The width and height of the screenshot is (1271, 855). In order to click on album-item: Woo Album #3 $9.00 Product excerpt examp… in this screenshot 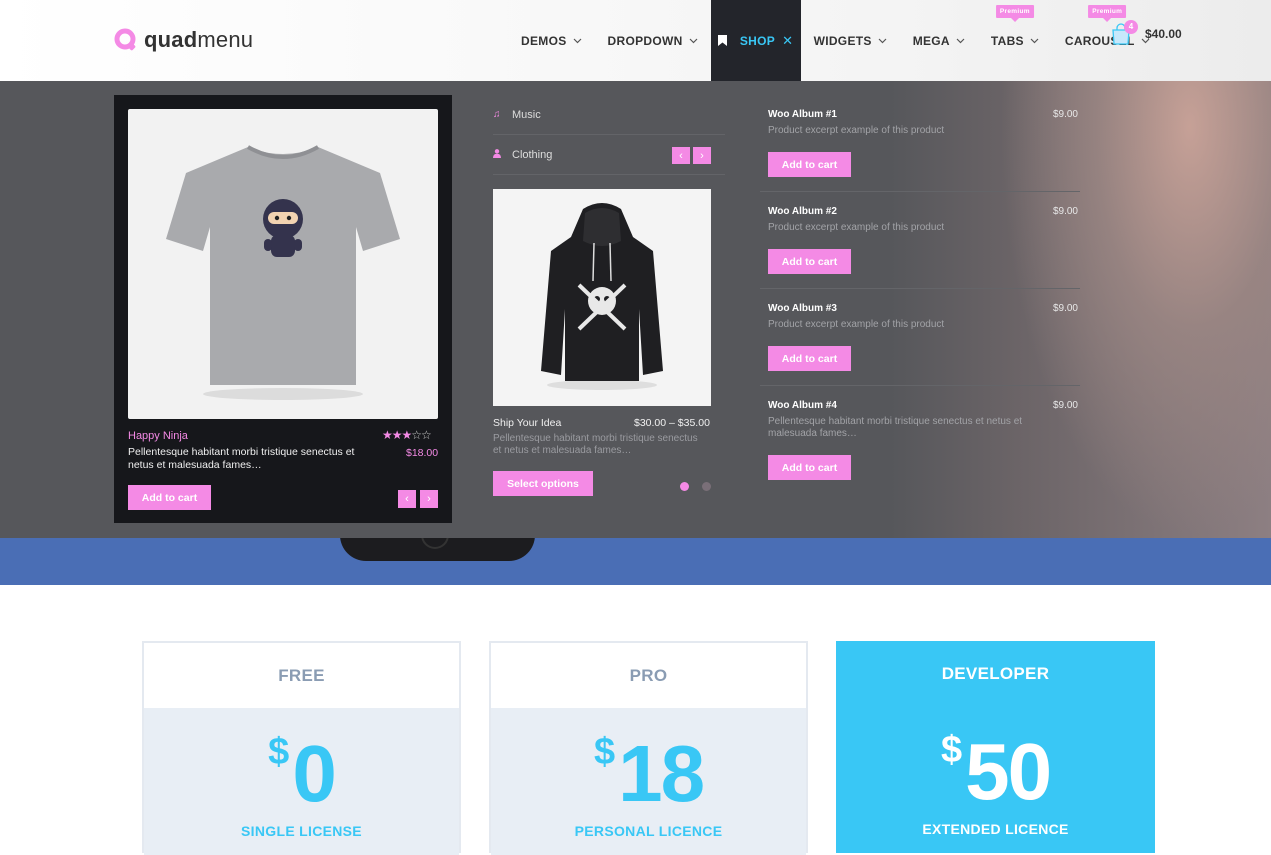, I will do `click(923, 317)`.